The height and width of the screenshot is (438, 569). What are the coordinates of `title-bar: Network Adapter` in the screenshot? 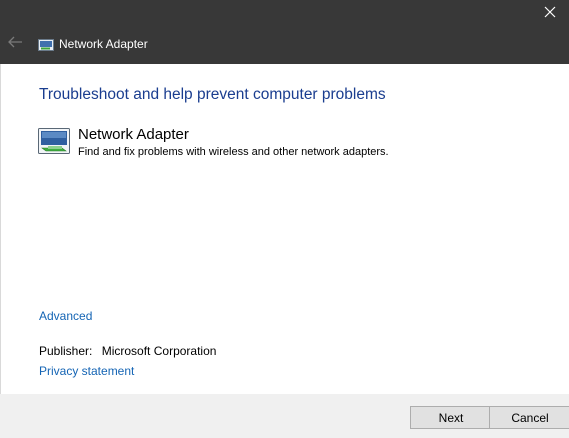 It's located at (284, 32).